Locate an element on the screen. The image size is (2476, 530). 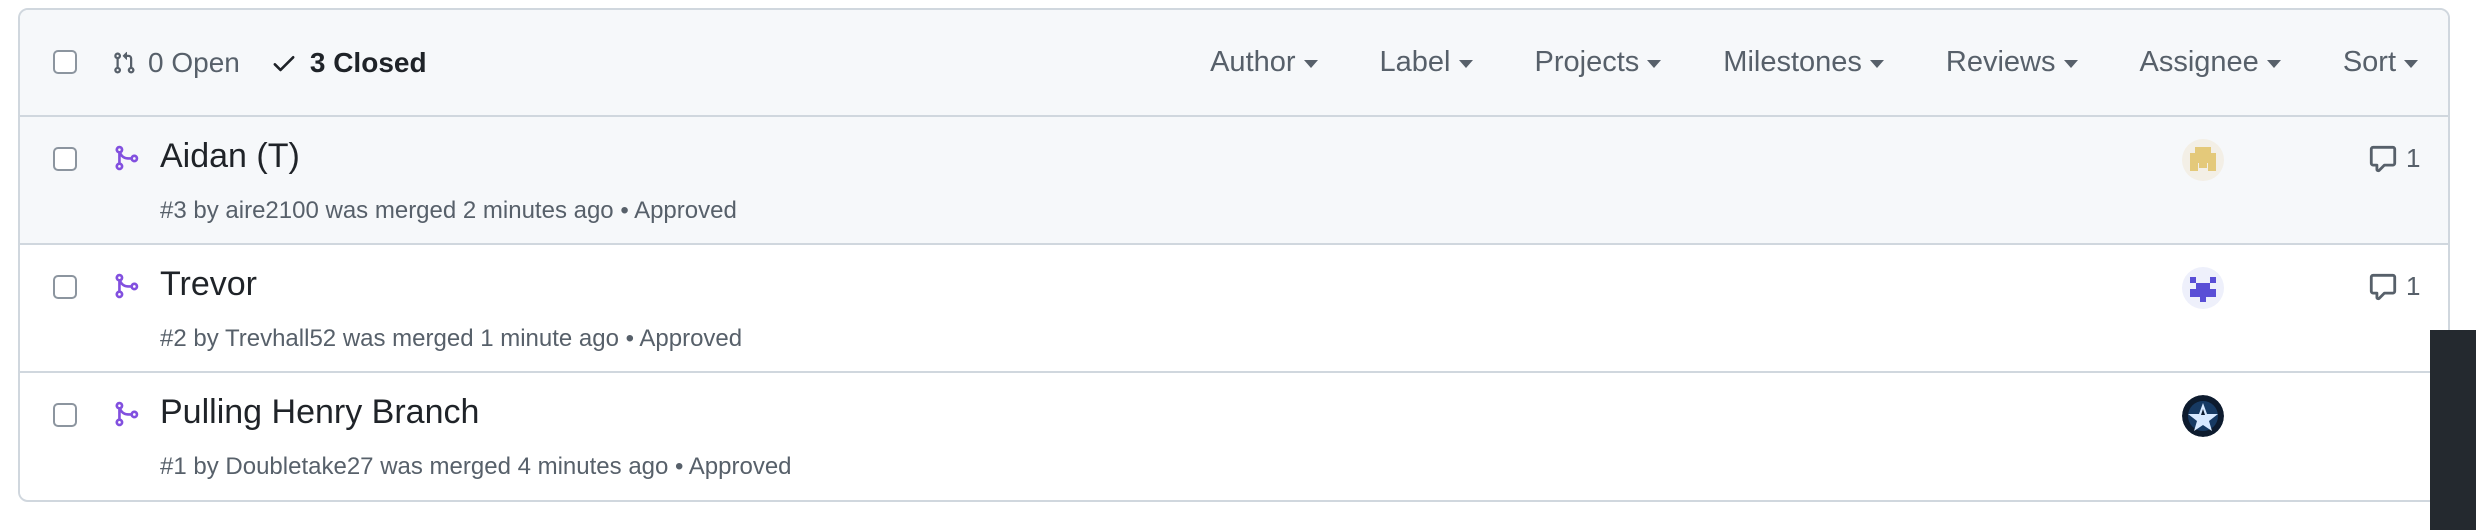
author-filter-label: Author is located at coordinates (1253, 62).